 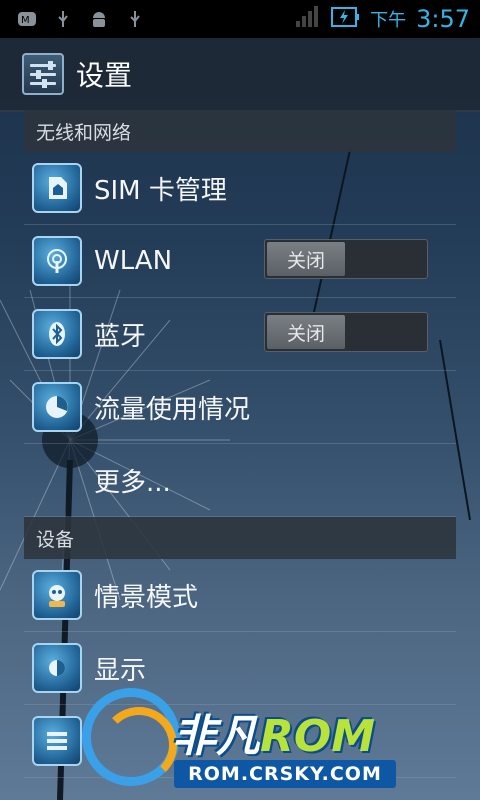 What do you see at coordinates (133, 261) in the screenshot?
I see `settings-item-label: WLAN` at bounding box center [133, 261].